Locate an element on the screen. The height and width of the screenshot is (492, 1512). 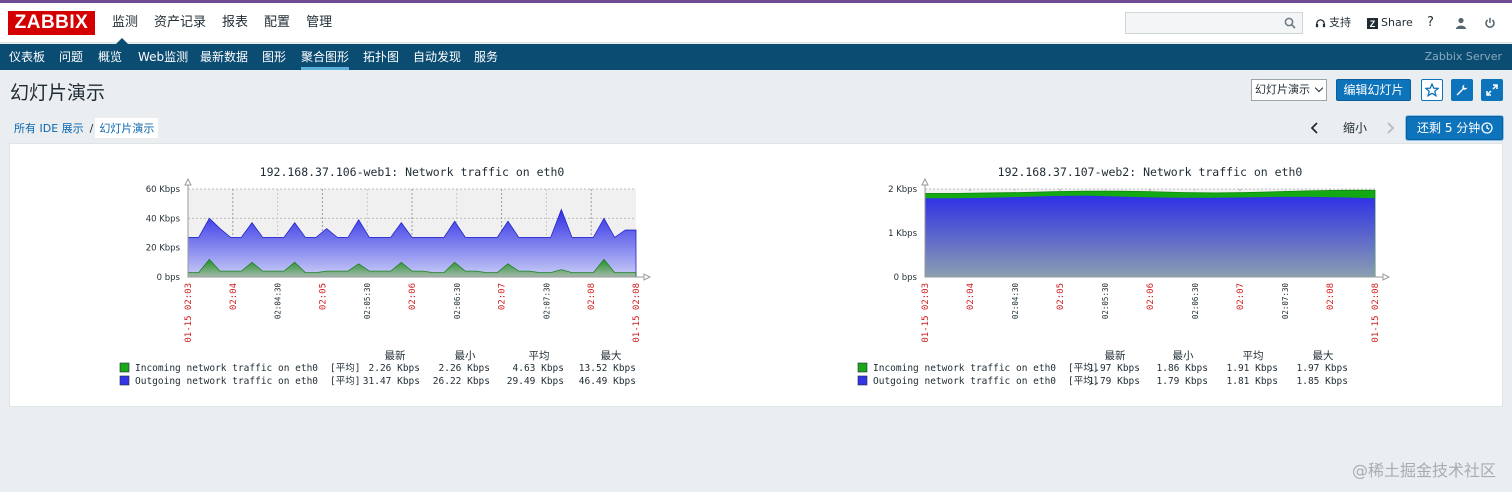
subnav-screens: 聚合图形 is located at coordinates (325, 57).